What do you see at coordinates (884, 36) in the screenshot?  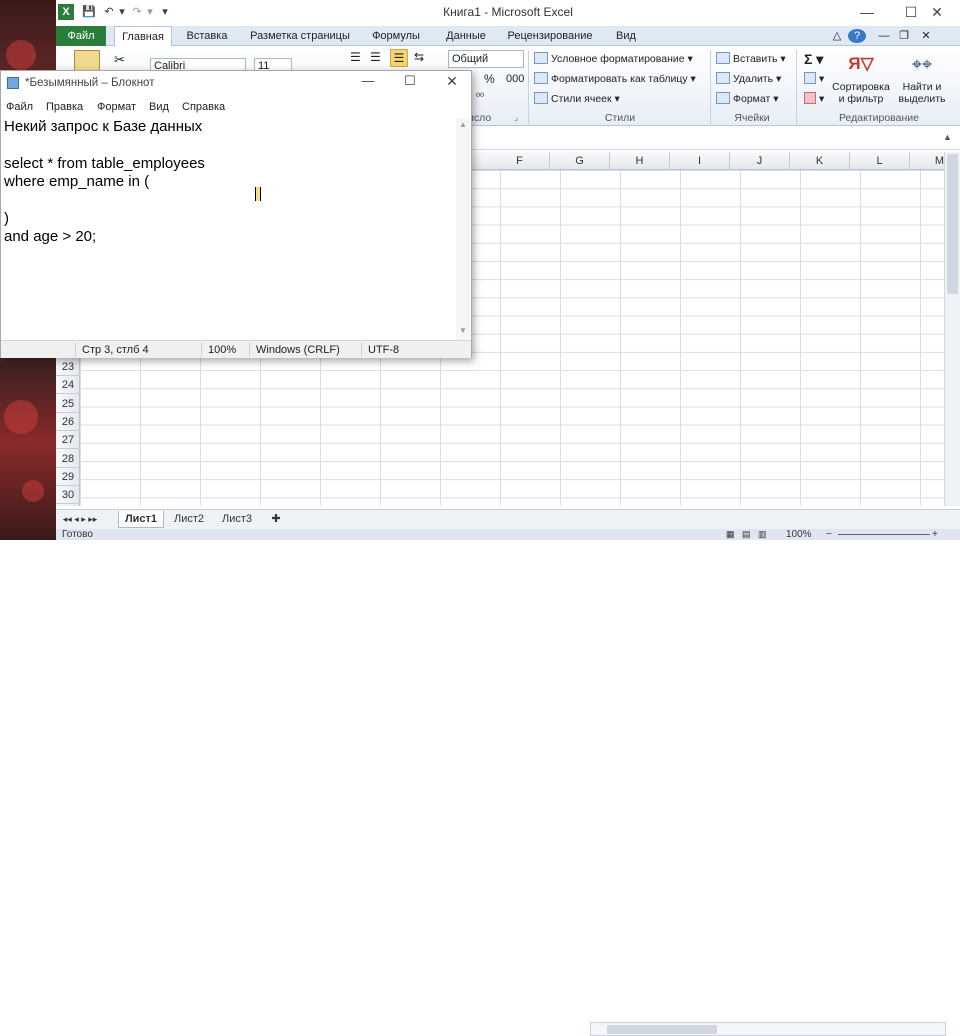 I see `ribbon-minimize-icon: —` at bounding box center [884, 36].